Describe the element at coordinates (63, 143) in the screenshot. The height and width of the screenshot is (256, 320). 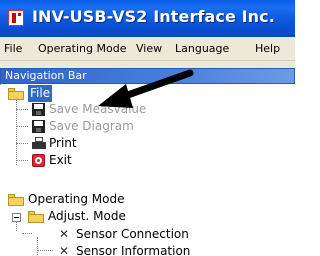
I see `tree-item-print-label: Print` at that location.